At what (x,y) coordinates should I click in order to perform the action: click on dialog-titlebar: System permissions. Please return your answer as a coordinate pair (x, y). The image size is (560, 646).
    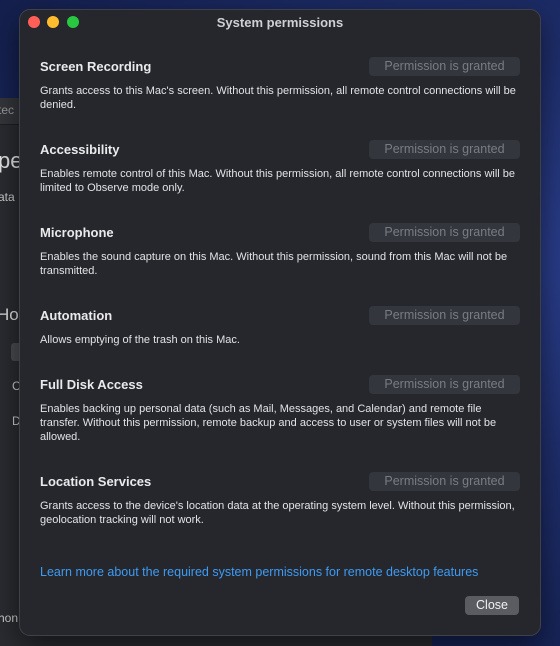
    Looking at the image, I should click on (280, 23).